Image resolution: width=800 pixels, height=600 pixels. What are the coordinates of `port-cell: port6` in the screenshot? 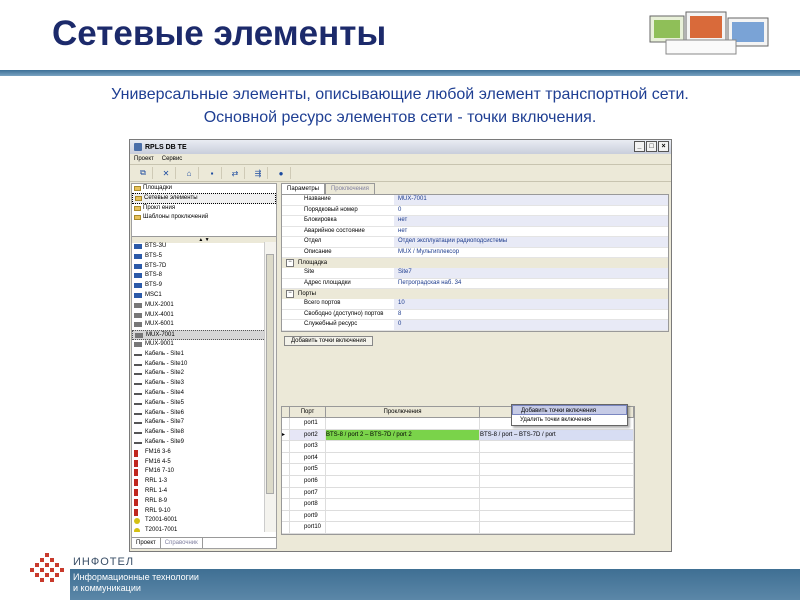 It's located at (308, 481).